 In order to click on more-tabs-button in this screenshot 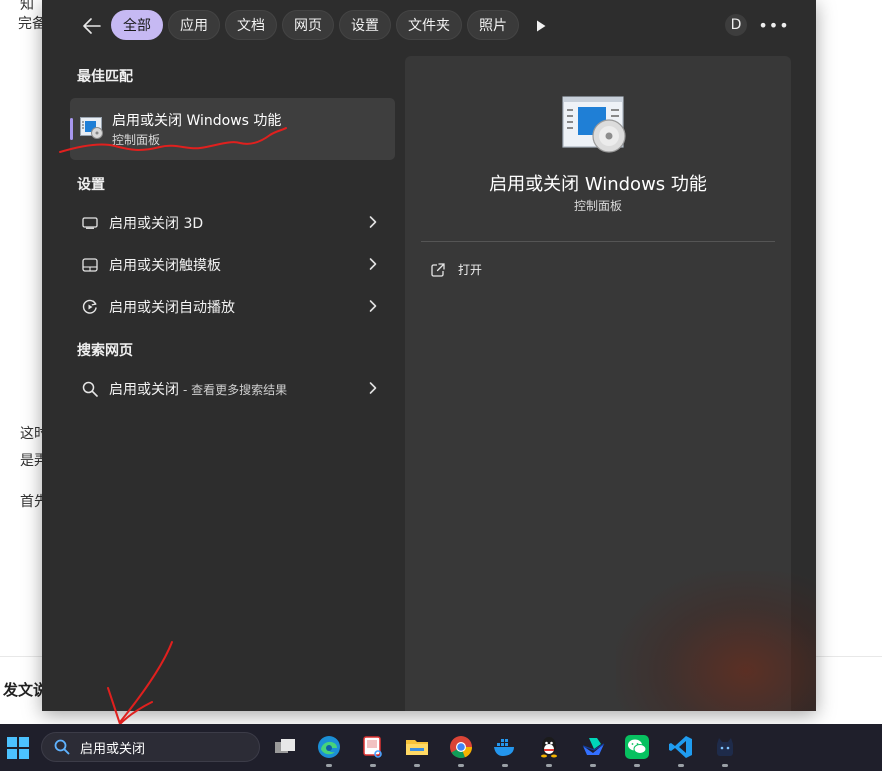, I will do `click(541, 26)`.